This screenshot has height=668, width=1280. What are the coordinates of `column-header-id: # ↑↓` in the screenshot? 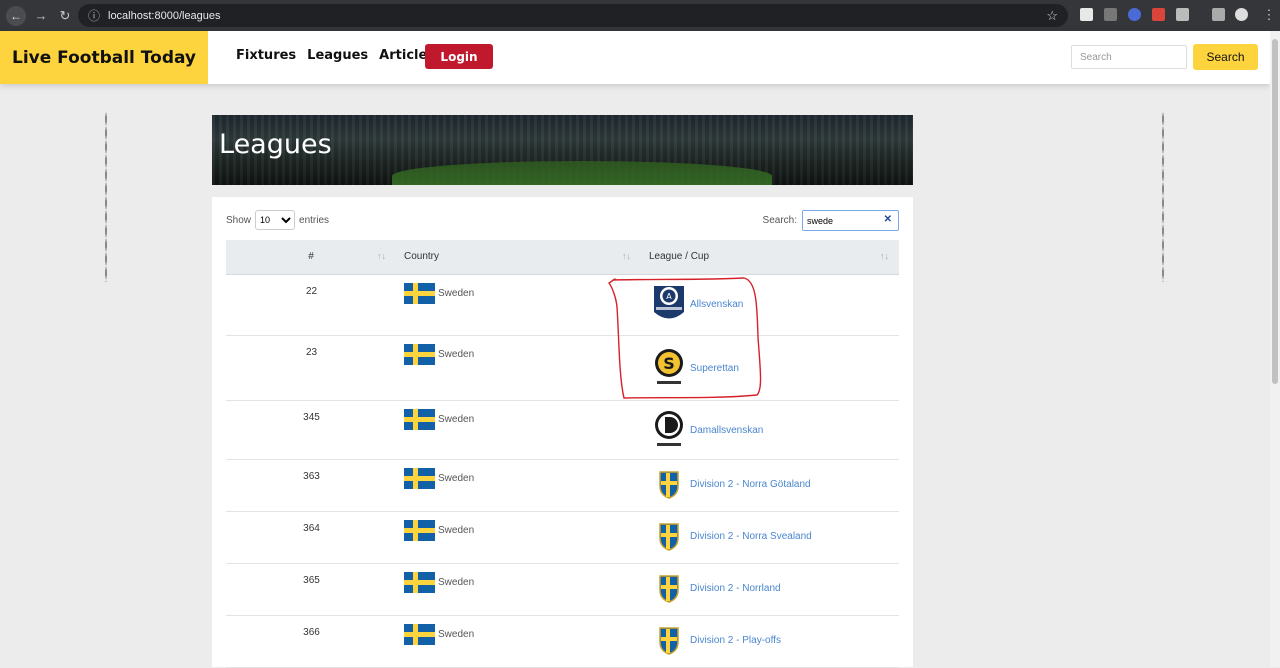 It's located at (311, 257).